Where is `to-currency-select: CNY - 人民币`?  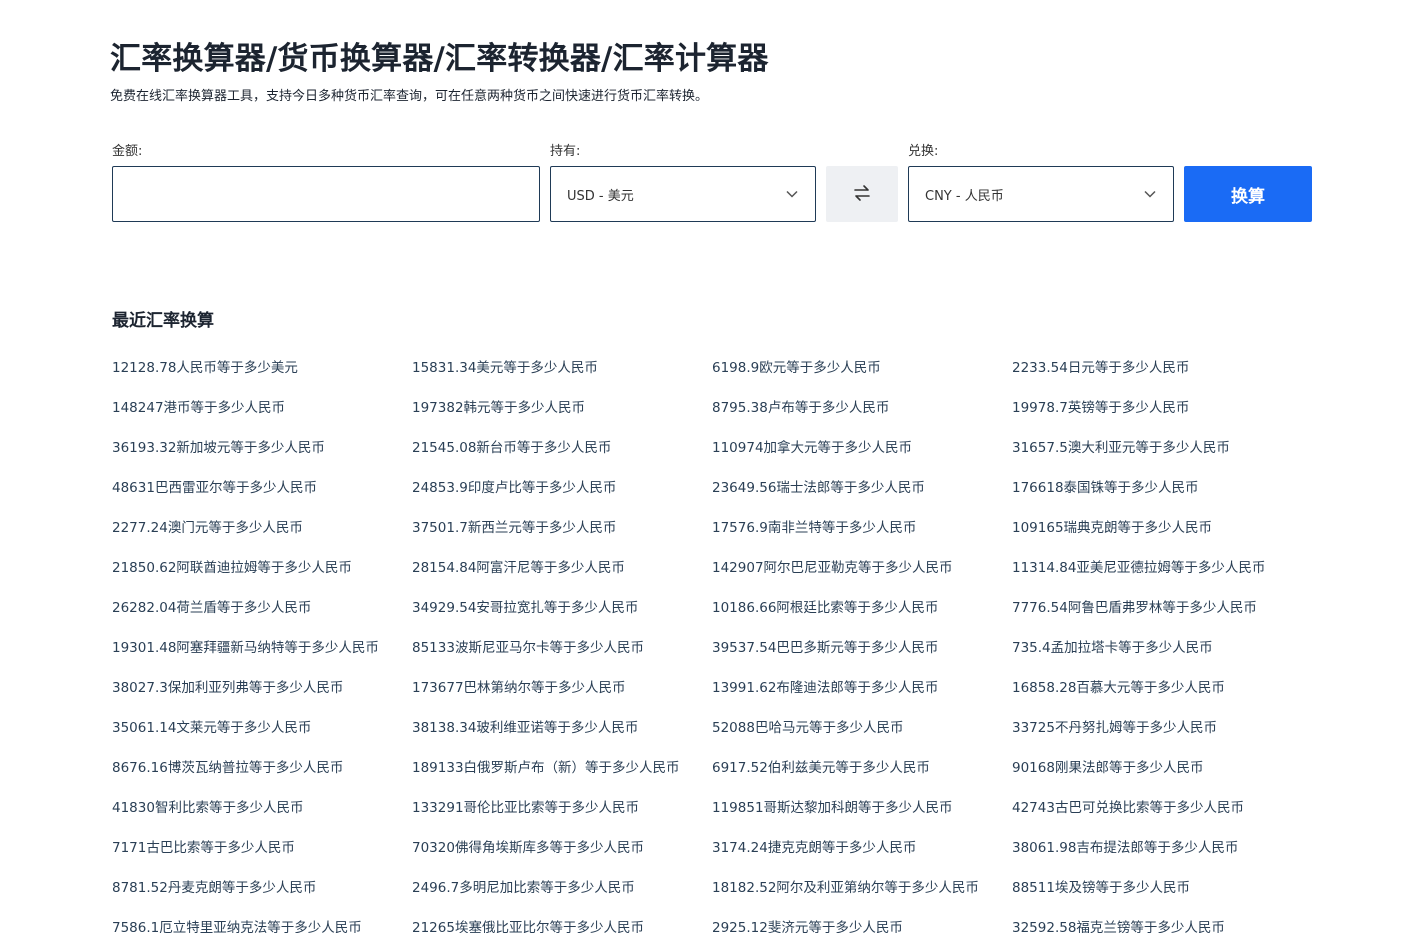
to-currency-select: CNY - 人民币 is located at coordinates (1041, 194).